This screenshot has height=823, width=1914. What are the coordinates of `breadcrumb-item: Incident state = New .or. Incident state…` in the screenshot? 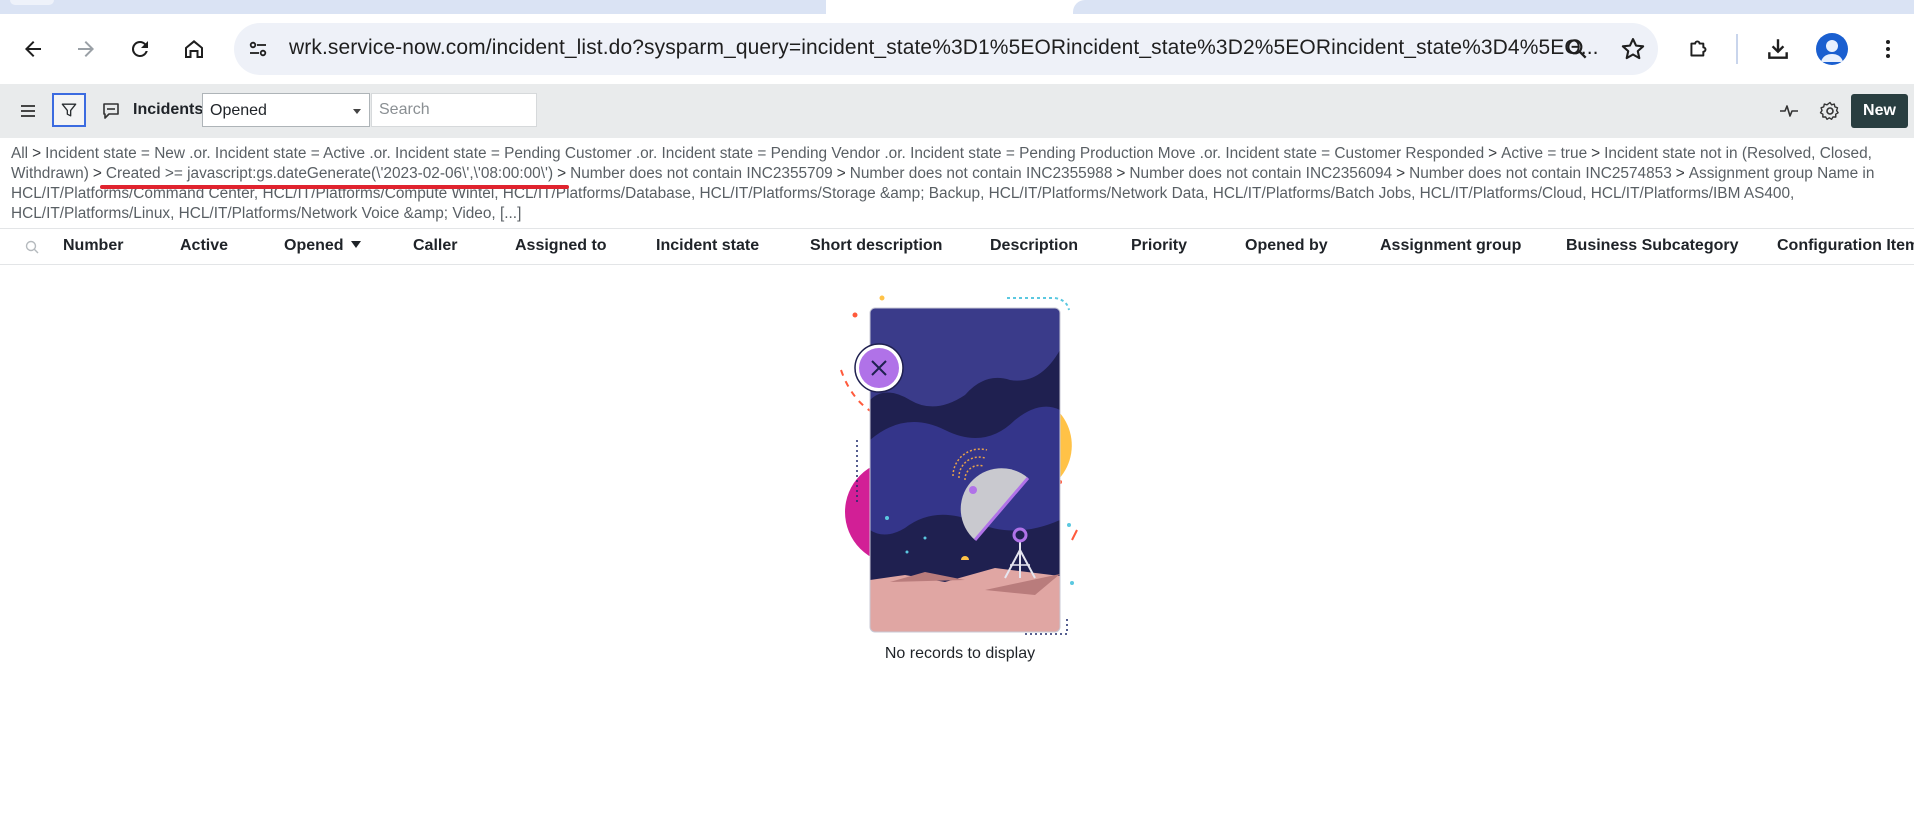 It's located at (764, 153).